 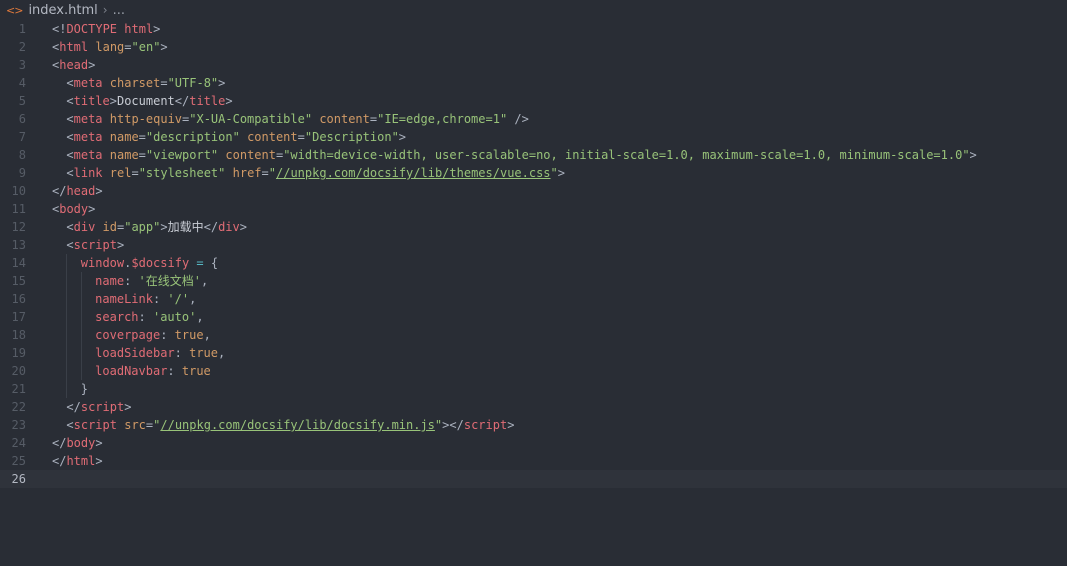 I want to click on code-token: "app", so click(x=142, y=227).